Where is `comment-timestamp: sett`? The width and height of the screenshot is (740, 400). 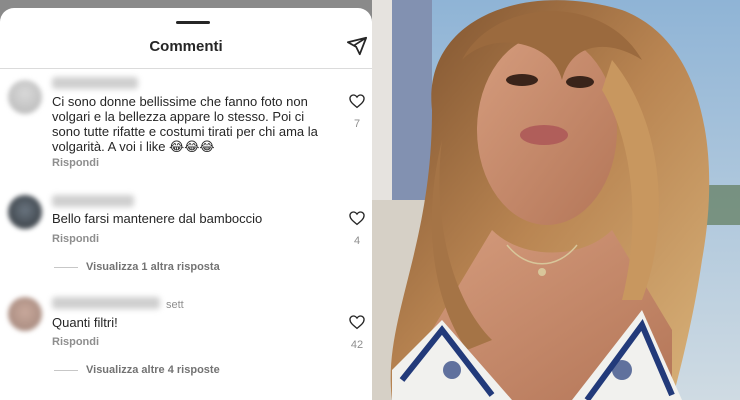
comment-timestamp: sett is located at coordinates (175, 305).